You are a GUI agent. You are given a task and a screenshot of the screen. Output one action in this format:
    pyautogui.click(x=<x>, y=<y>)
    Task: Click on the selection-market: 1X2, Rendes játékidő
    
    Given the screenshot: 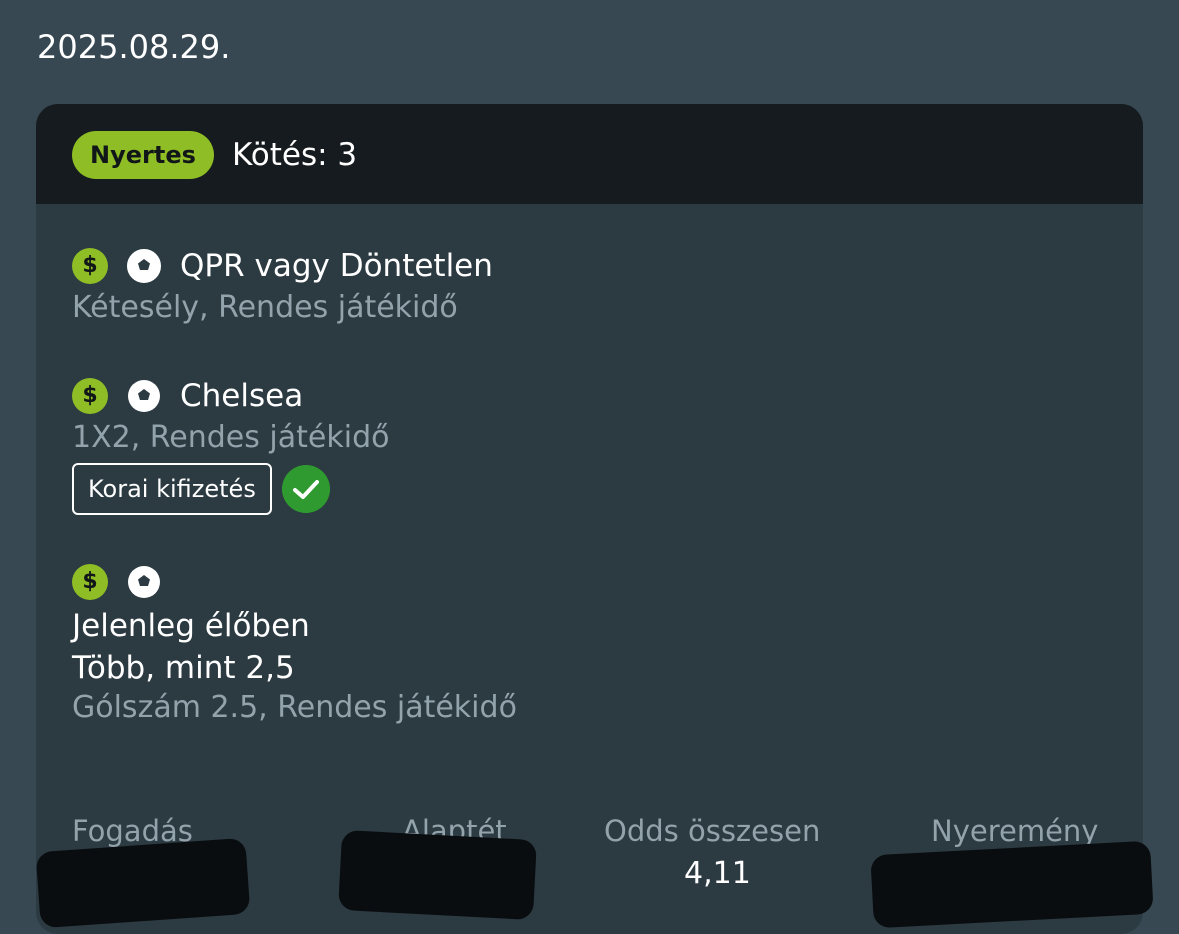 What is the action you would take?
    pyautogui.click(x=231, y=437)
    